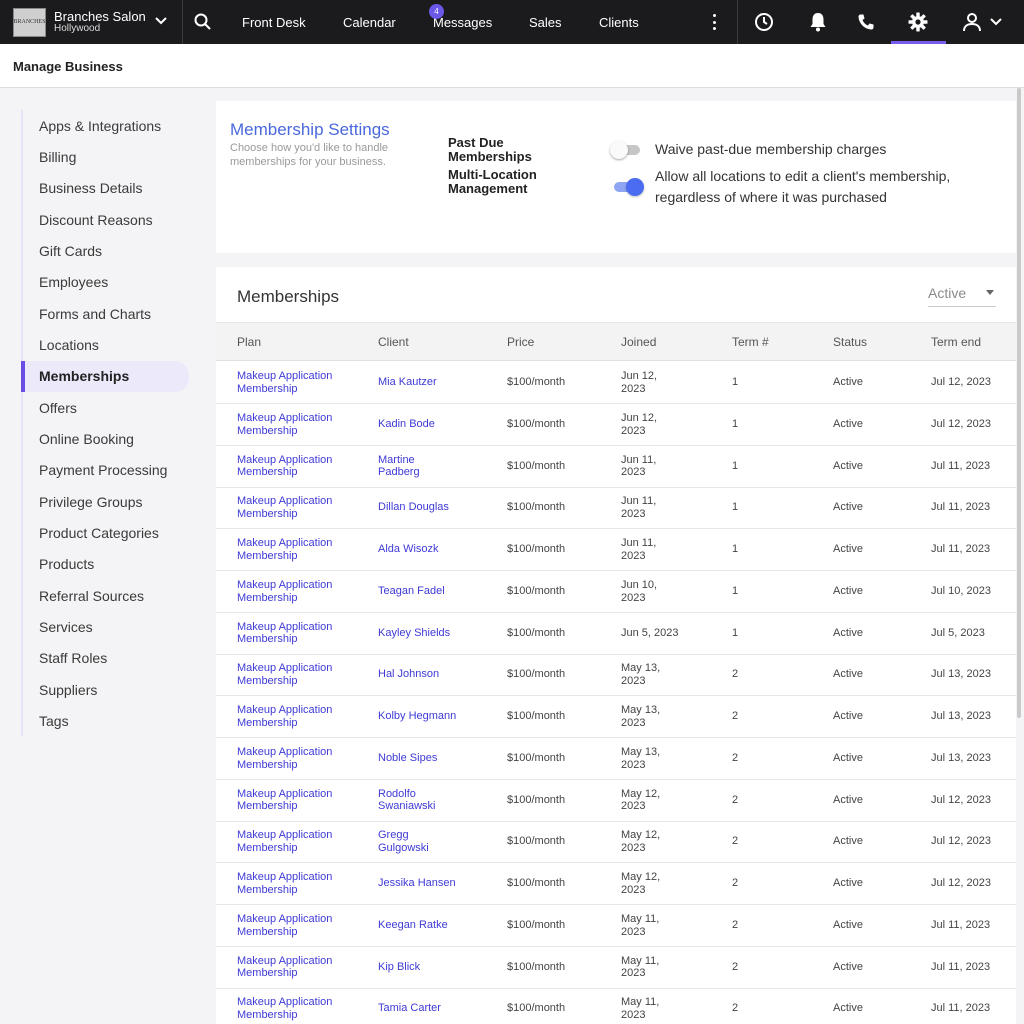 This screenshot has width=1024, height=1024. Describe the element at coordinates (285, 417) in the screenshot. I see `plan-link-line: Makeup Application` at that location.